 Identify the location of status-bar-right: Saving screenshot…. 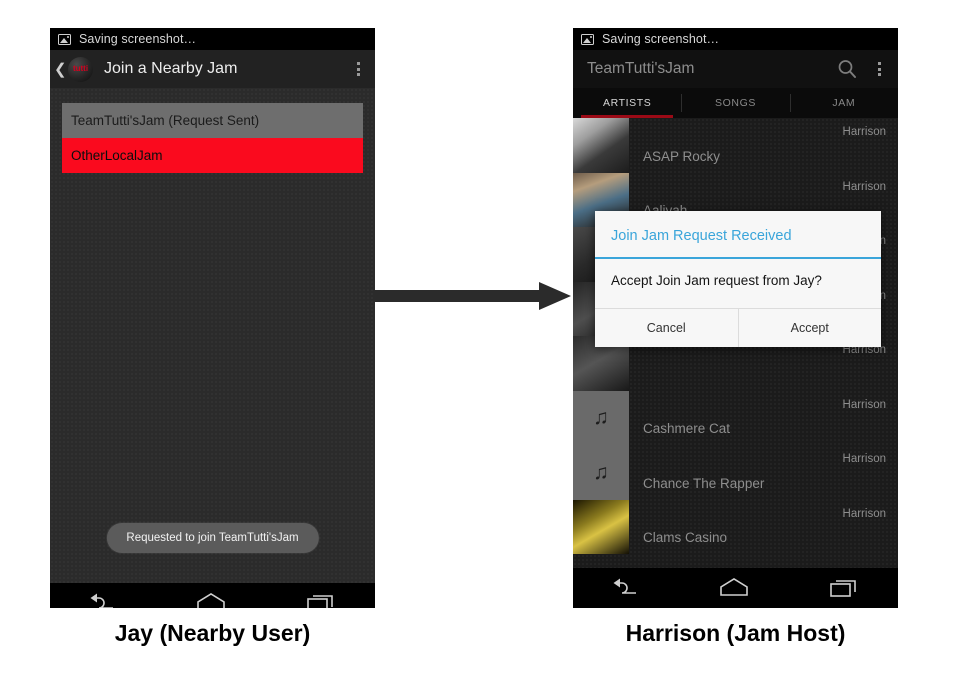
(735, 39).